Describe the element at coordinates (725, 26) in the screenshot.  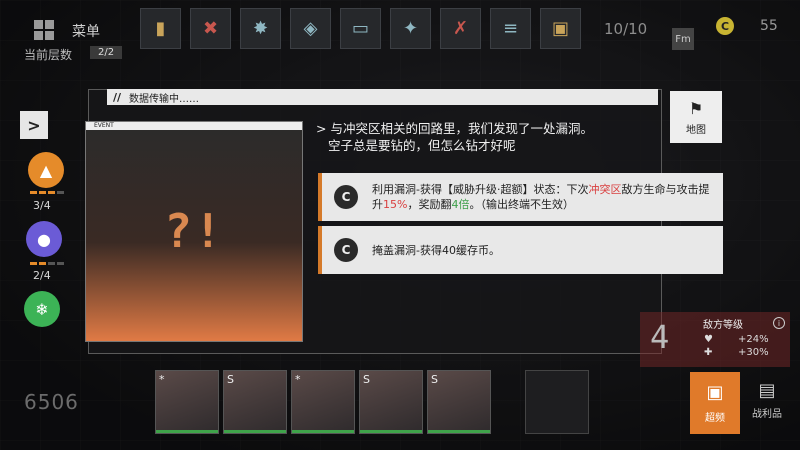
I see `coin-icon: C` at that location.